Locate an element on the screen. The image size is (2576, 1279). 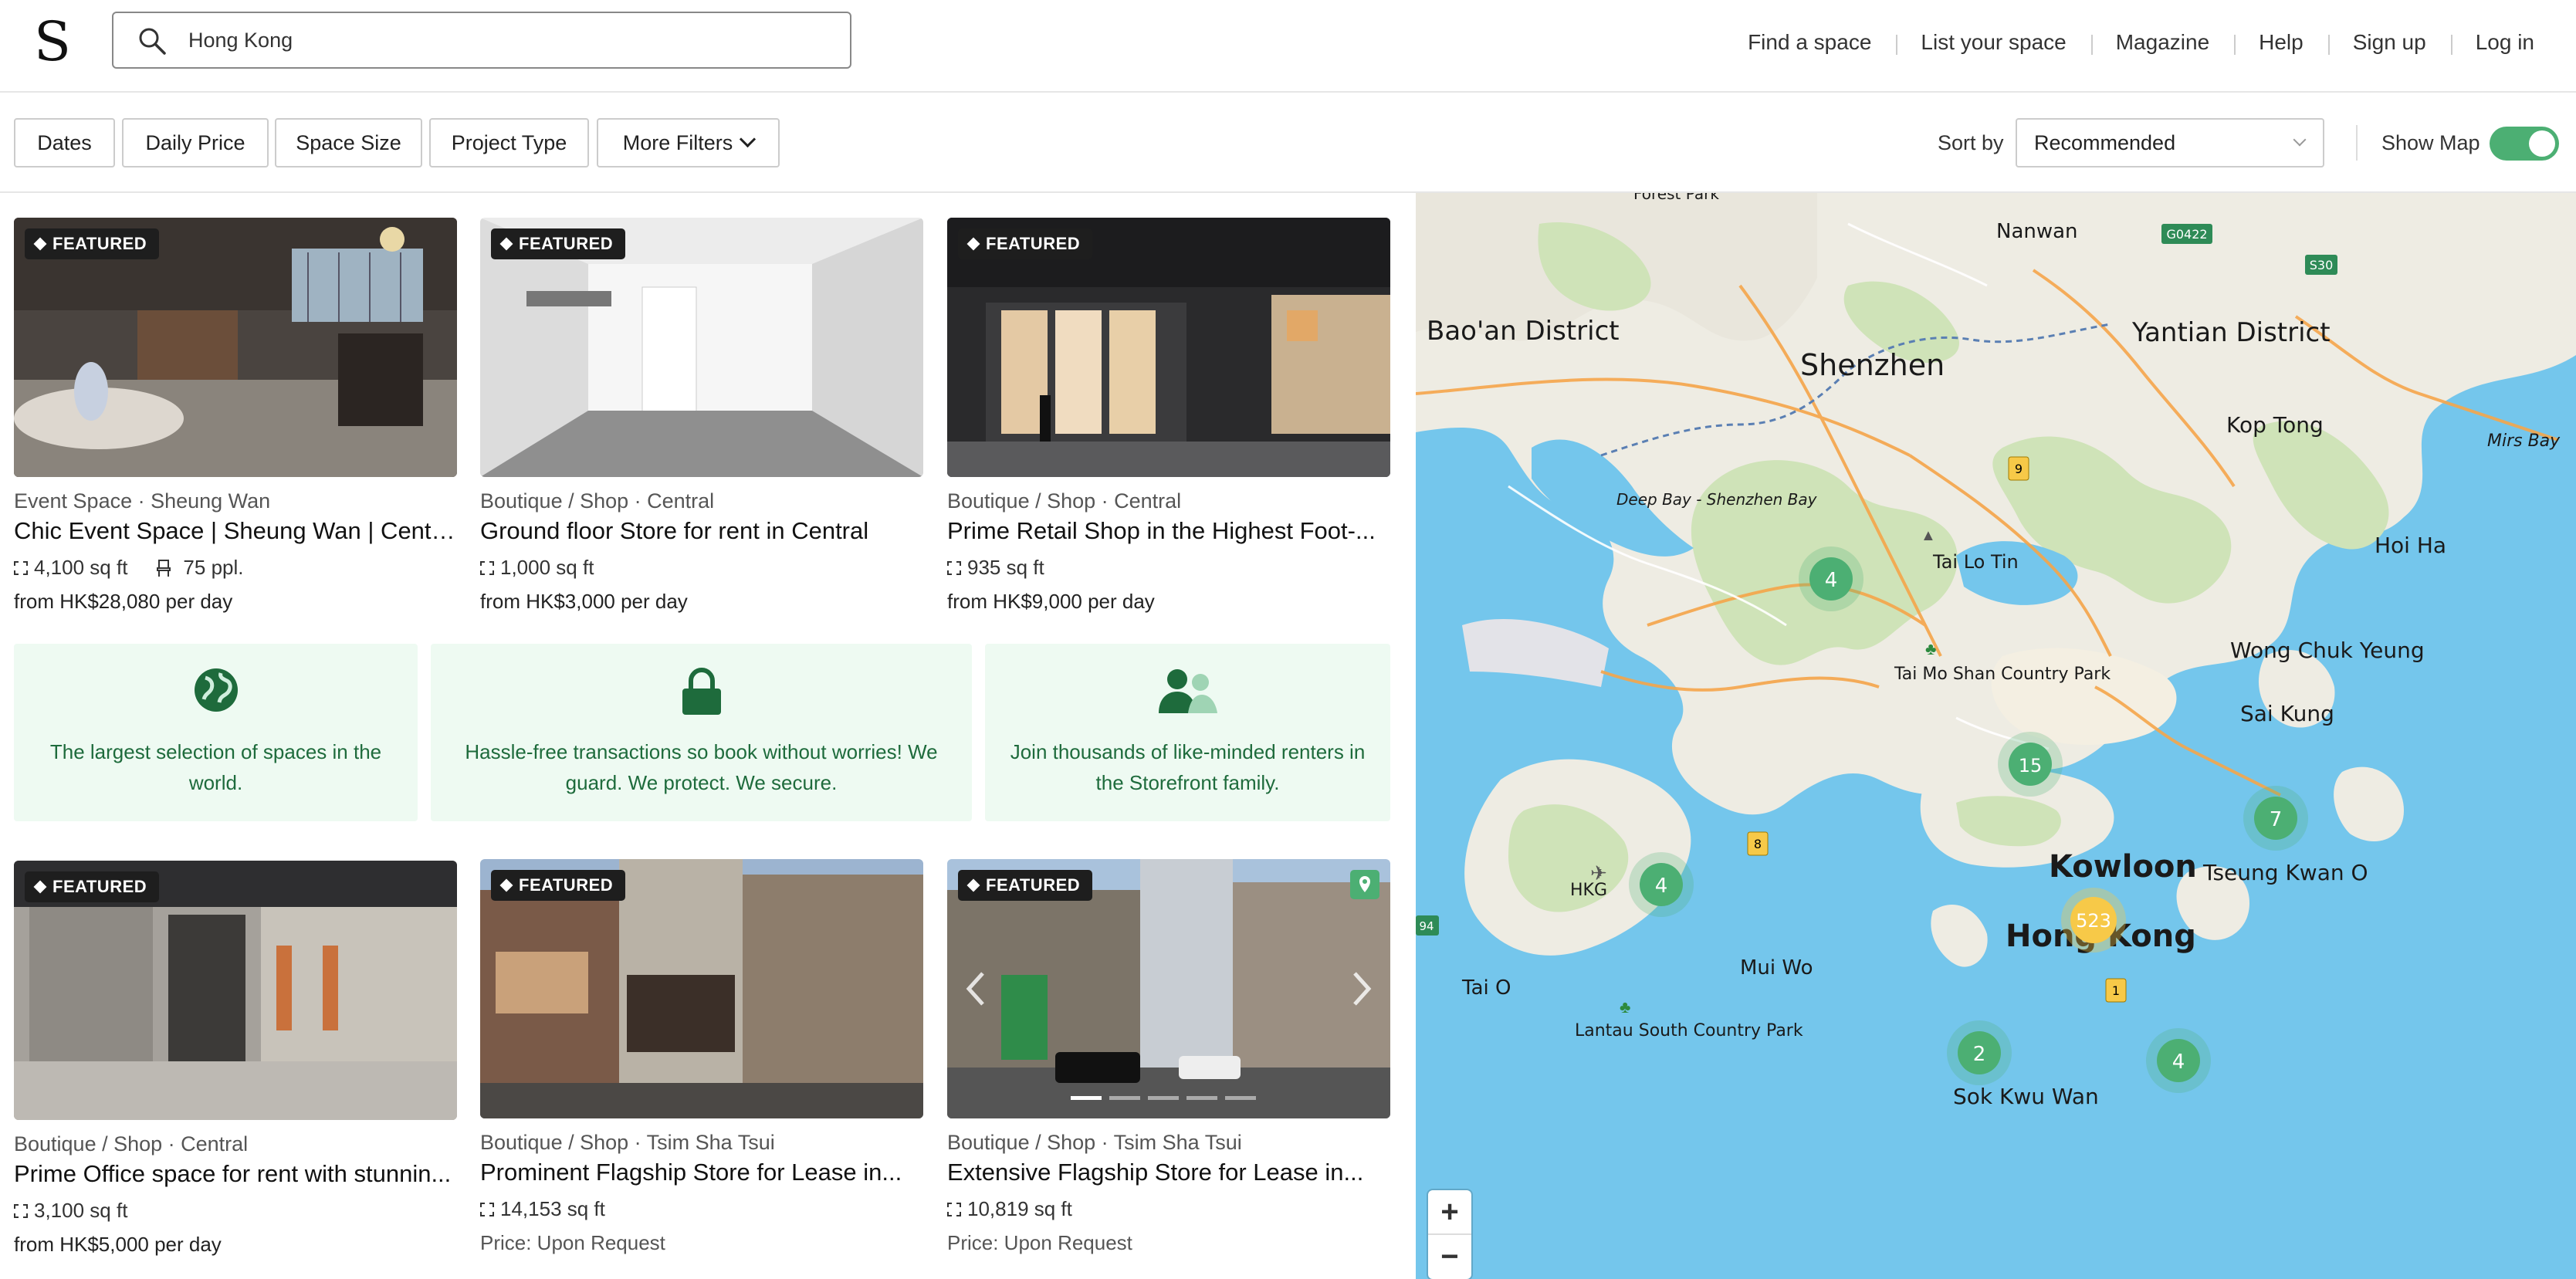
listing-price: from HK$9,000 per day is located at coordinates (1051, 601).